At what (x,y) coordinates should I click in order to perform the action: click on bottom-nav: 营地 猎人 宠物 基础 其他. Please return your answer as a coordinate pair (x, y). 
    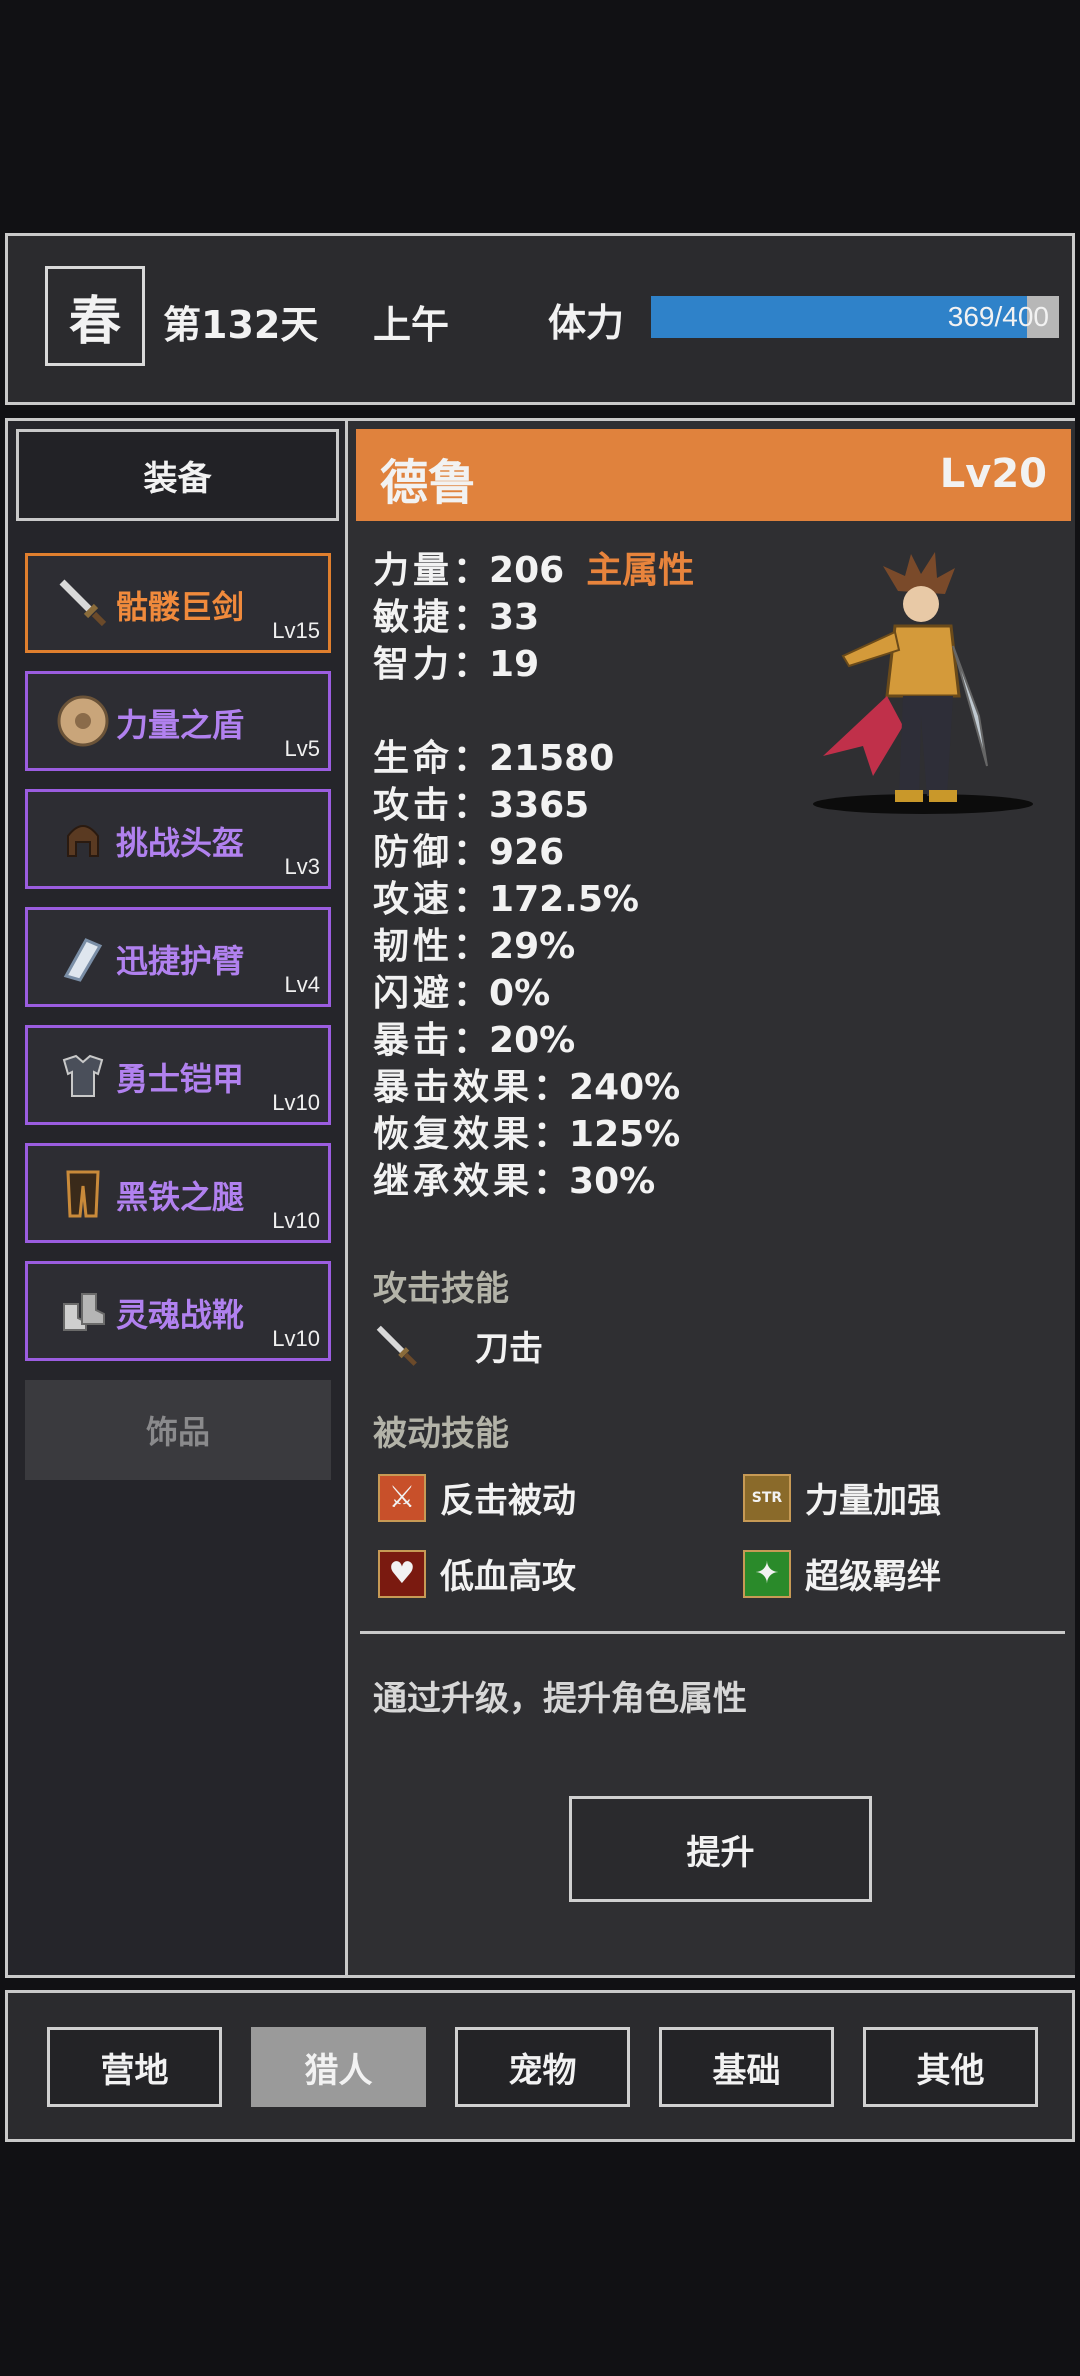
    Looking at the image, I should click on (540, 2066).